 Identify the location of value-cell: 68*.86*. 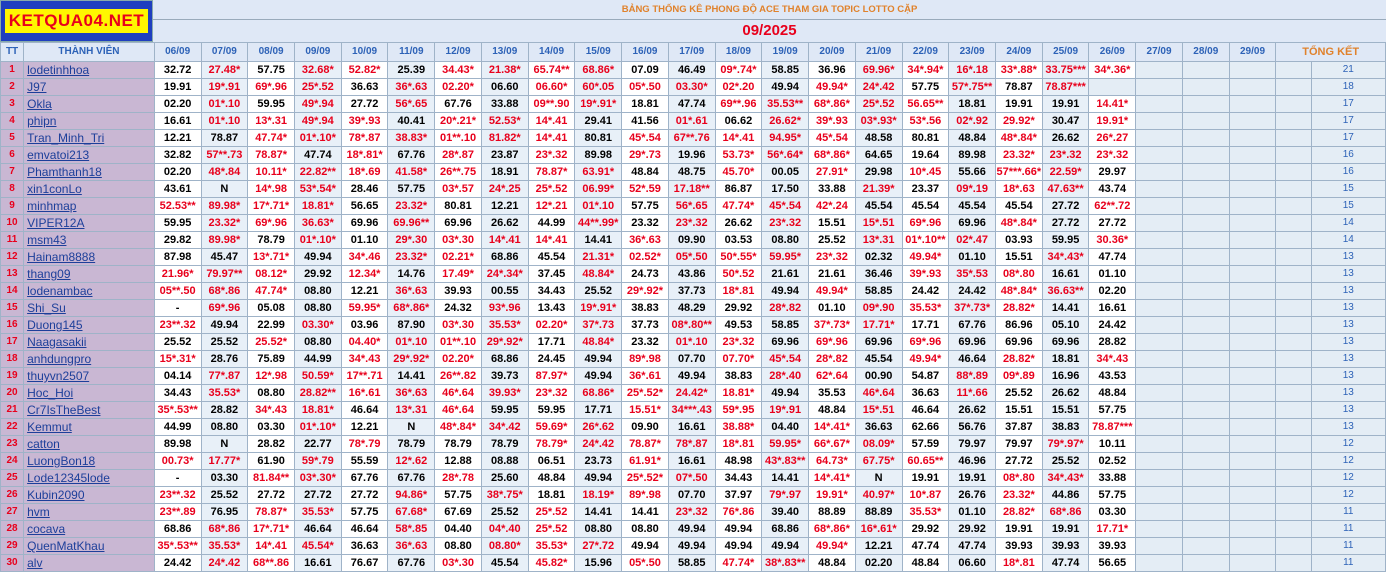
(832, 155).